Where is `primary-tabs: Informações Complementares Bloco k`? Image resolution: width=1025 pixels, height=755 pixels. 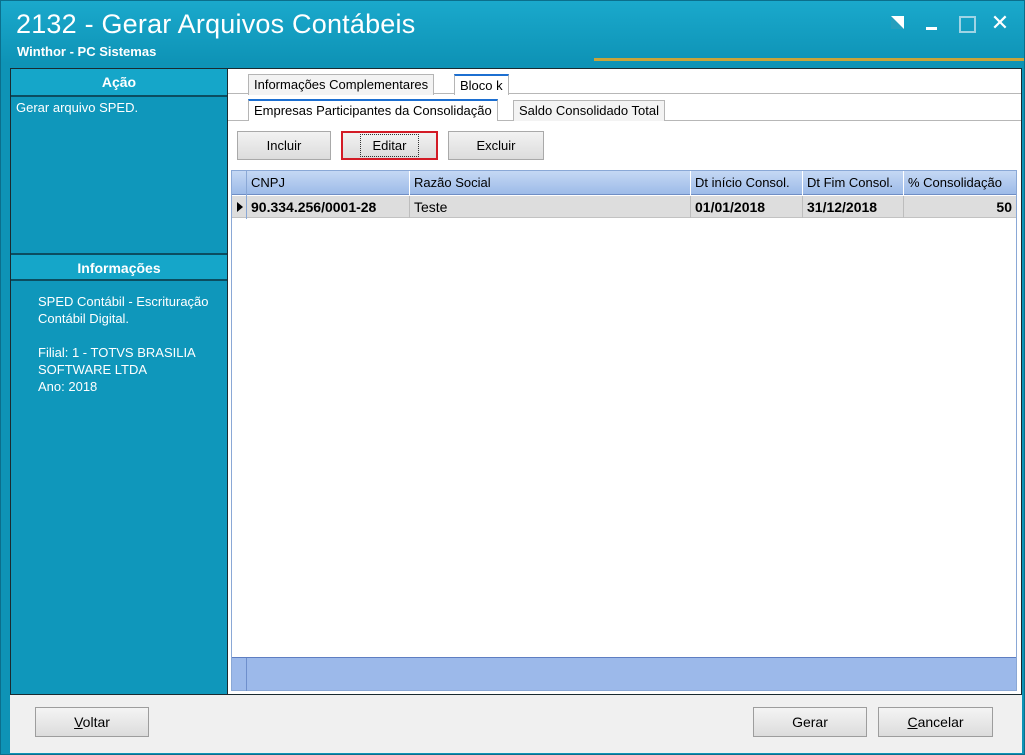 primary-tabs: Informações Complementares Bloco k is located at coordinates (624, 82).